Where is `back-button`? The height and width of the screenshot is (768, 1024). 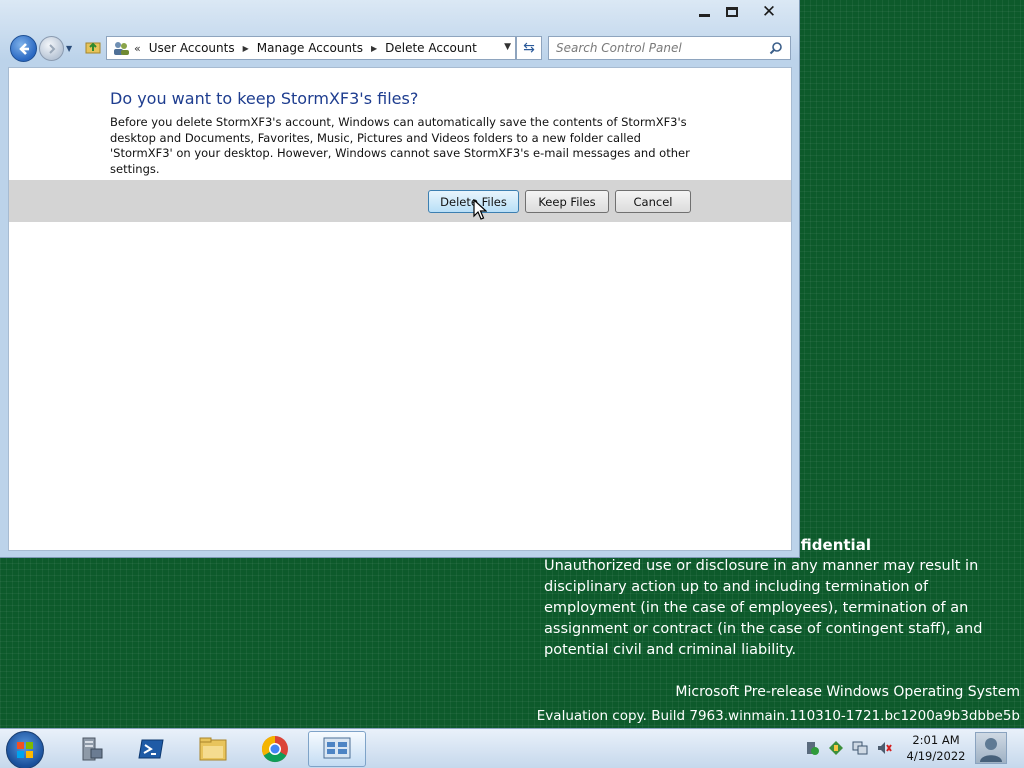 back-button is located at coordinates (23, 48).